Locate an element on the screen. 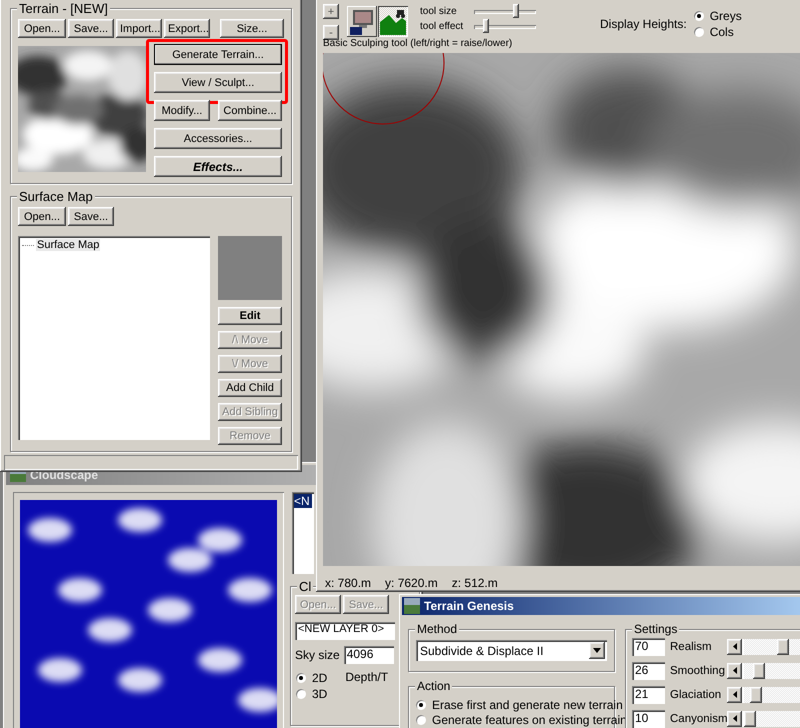  radio-label: 3D is located at coordinates (320, 693).